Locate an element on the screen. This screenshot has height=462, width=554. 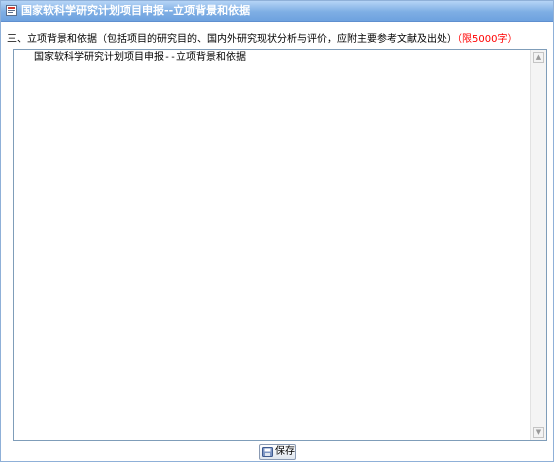
save-icon is located at coordinates (267, 452).